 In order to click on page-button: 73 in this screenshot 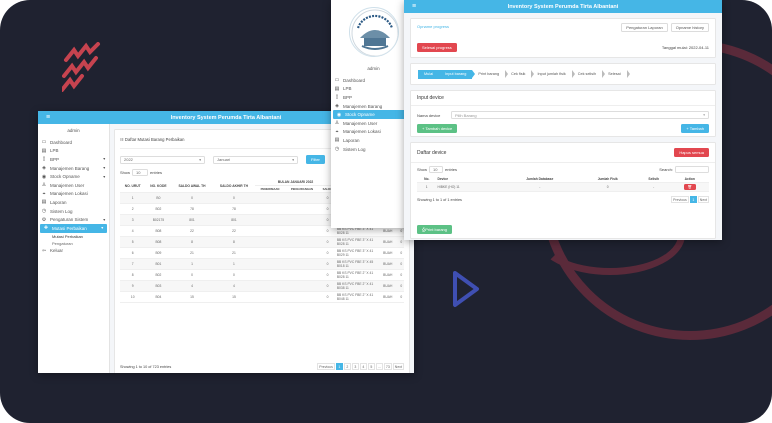, I will do `click(387, 366)`.